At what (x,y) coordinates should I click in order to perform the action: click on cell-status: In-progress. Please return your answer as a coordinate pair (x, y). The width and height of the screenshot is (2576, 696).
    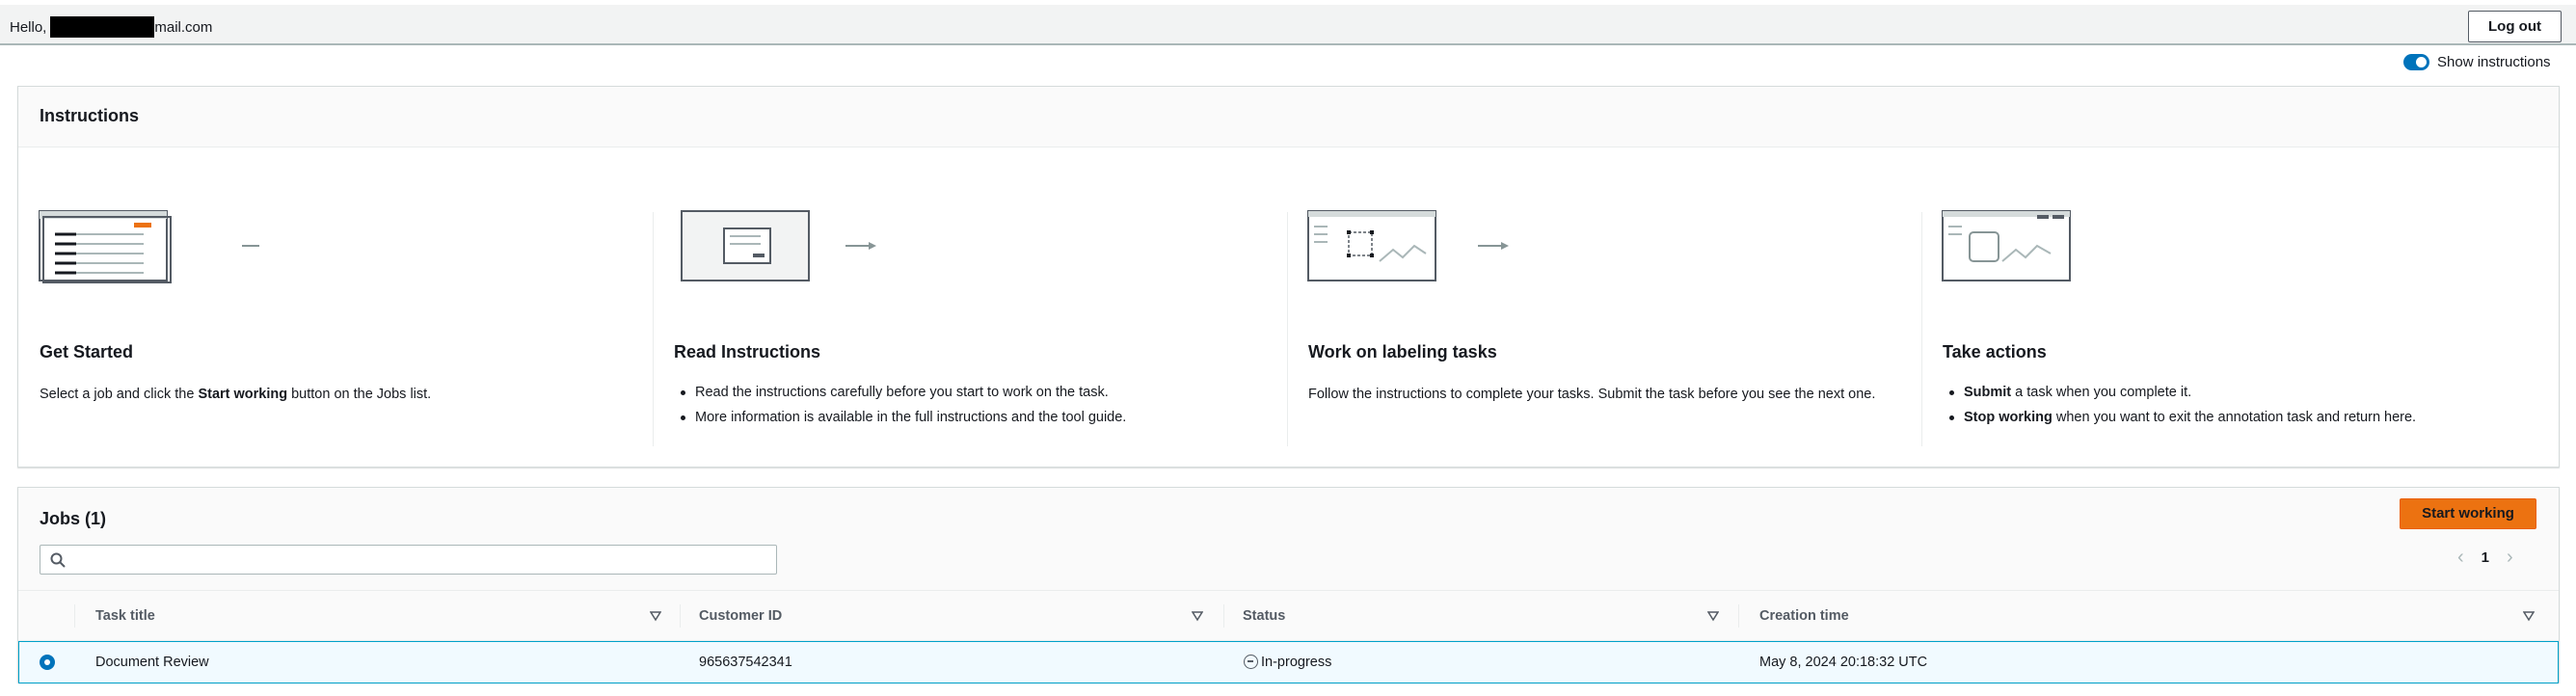
    Looking at the image, I should click on (1288, 662).